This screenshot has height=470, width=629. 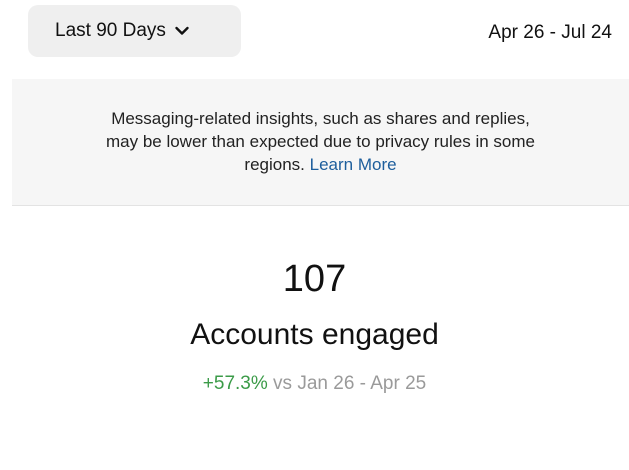 I want to click on notice-line-3: regions. Learn More, so click(x=320, y=164).